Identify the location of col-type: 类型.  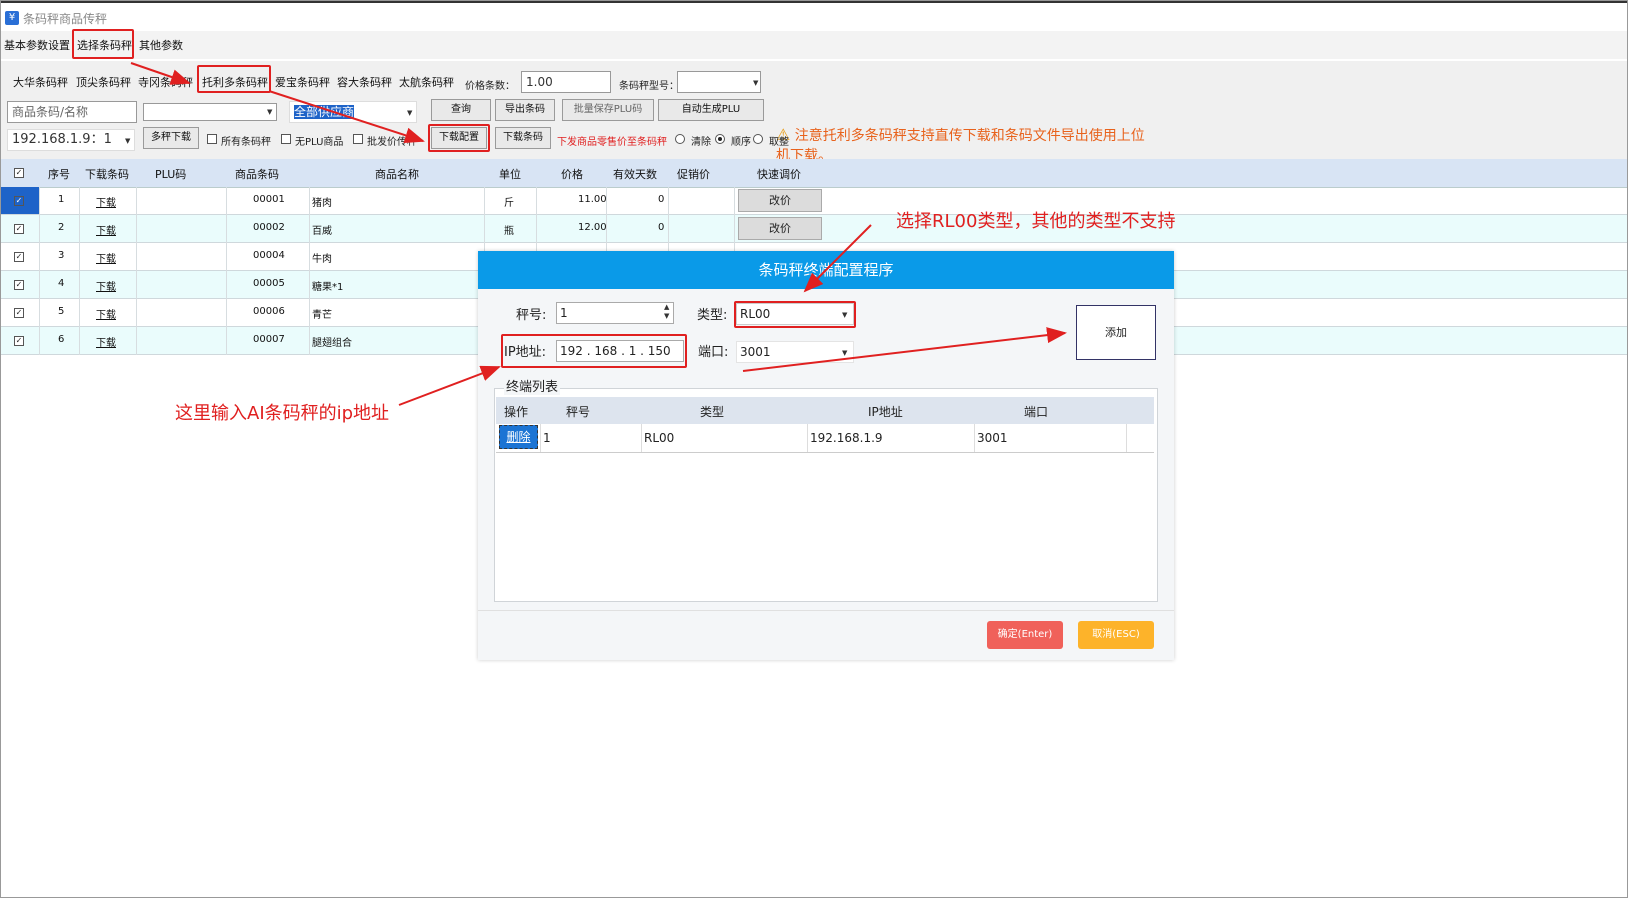
(712, 412).